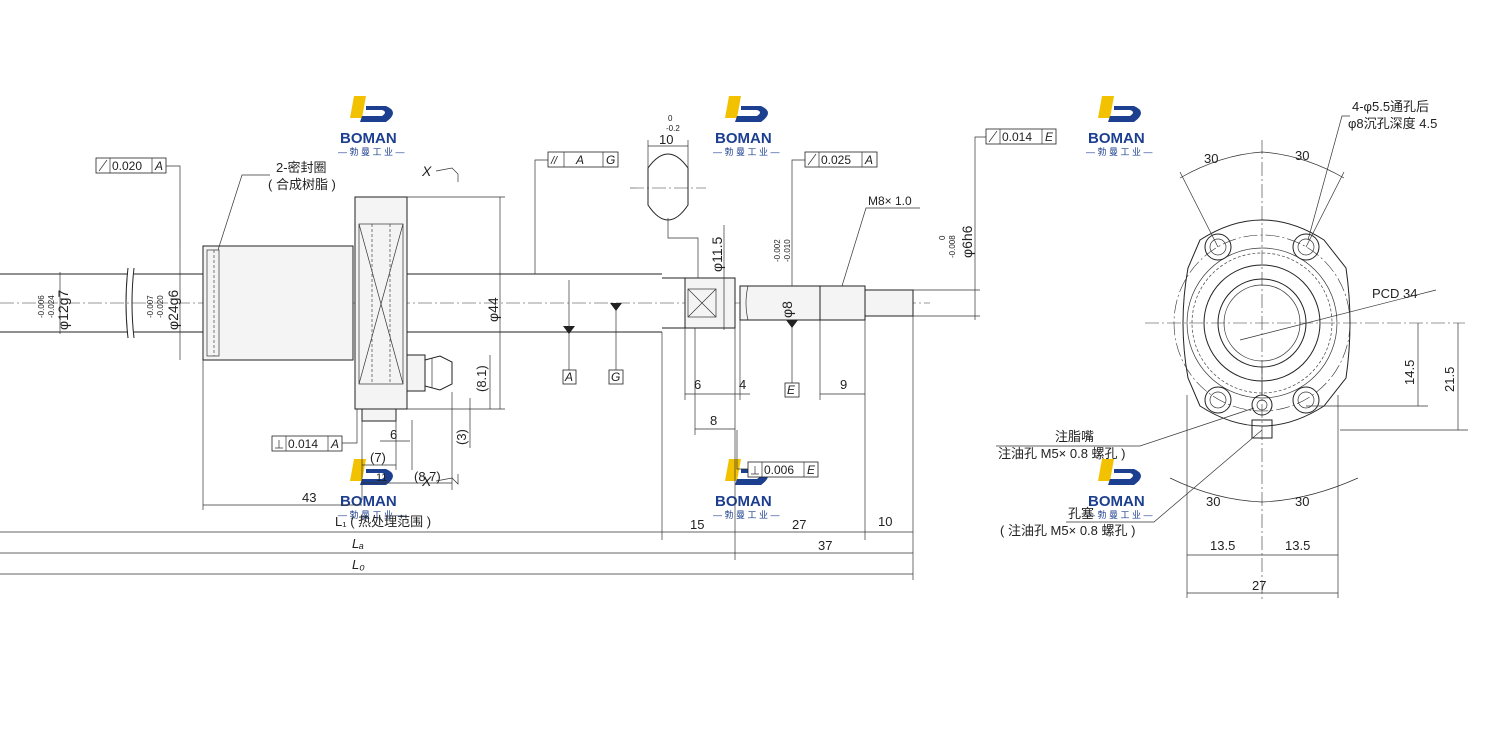  What do you see at coordinates (843, 384) in the screenshot?
I see `dim-9: 9` at bounding box center [843, 384].